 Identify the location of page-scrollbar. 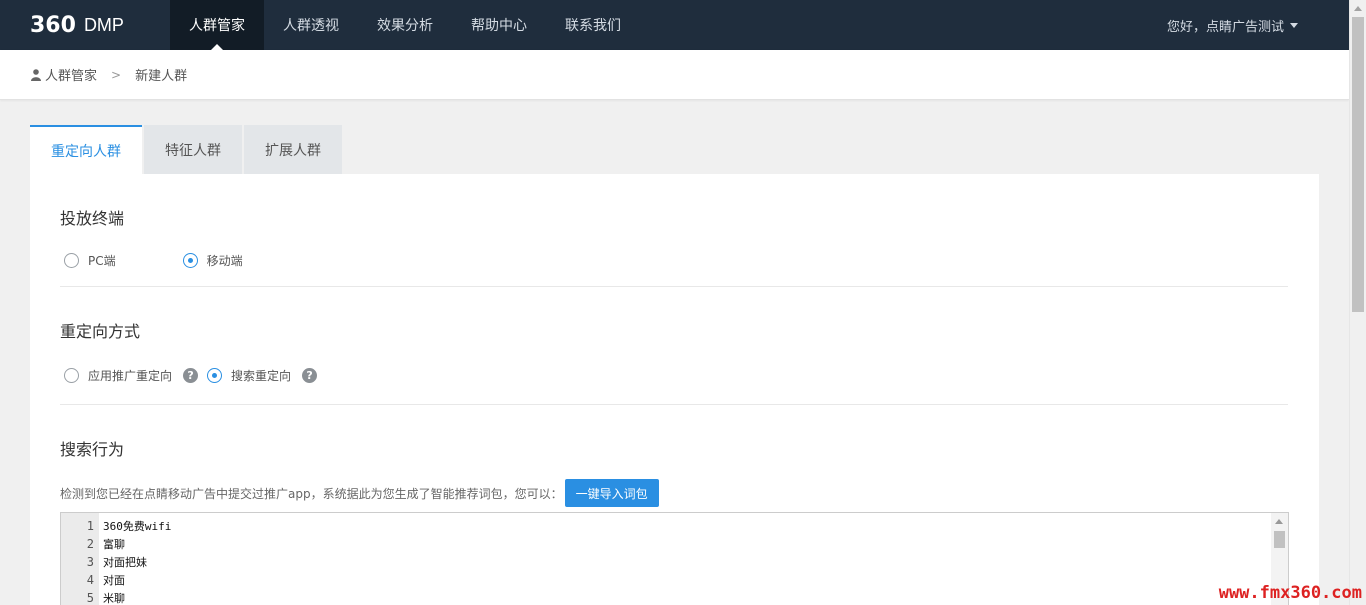
(1357, 302).